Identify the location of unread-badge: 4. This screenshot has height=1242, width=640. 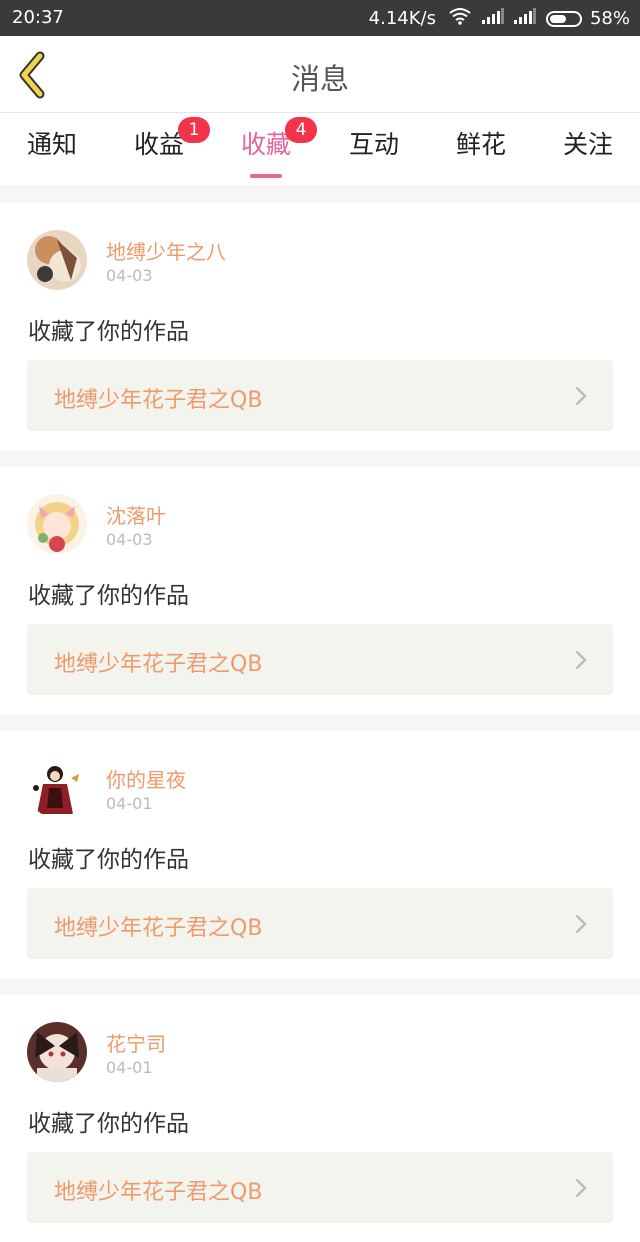
(301, 130).